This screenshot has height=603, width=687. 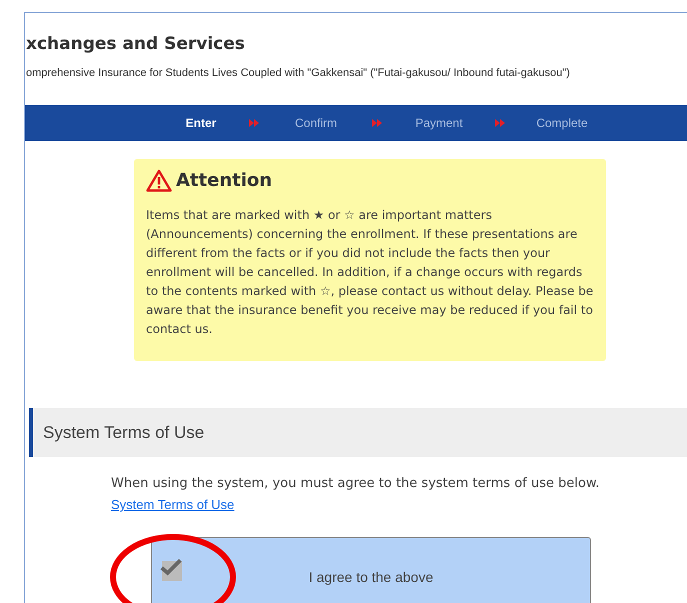 I want to click on step-label: Enter, so click(x=201, y=123).